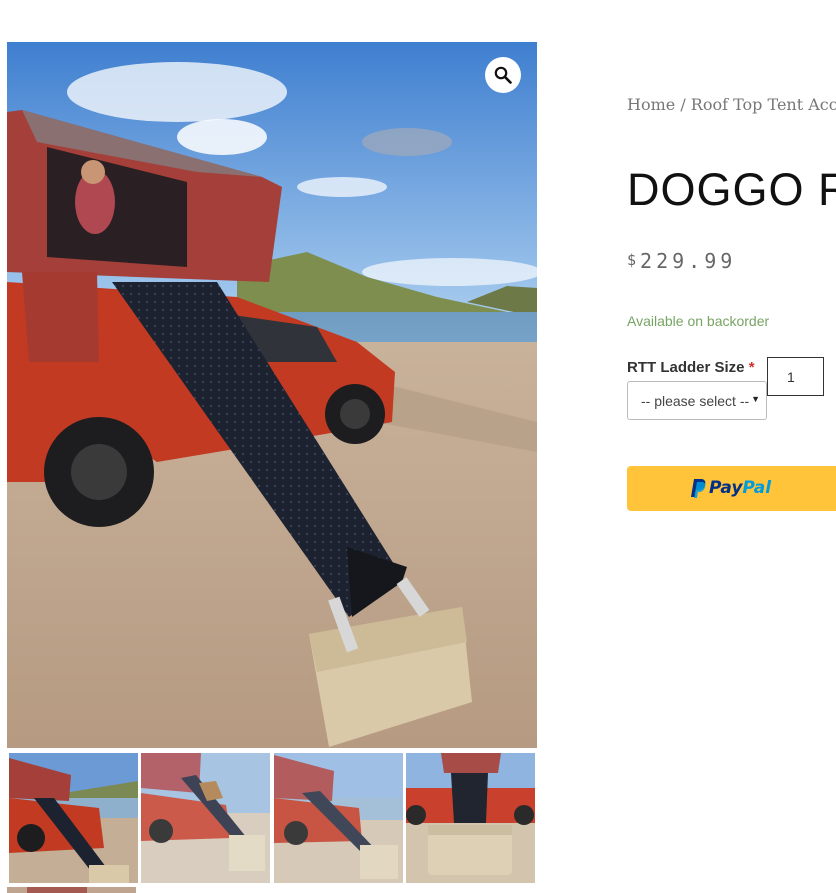  I want to click on paypal-wordmark: PayPal, so click(740, 488).